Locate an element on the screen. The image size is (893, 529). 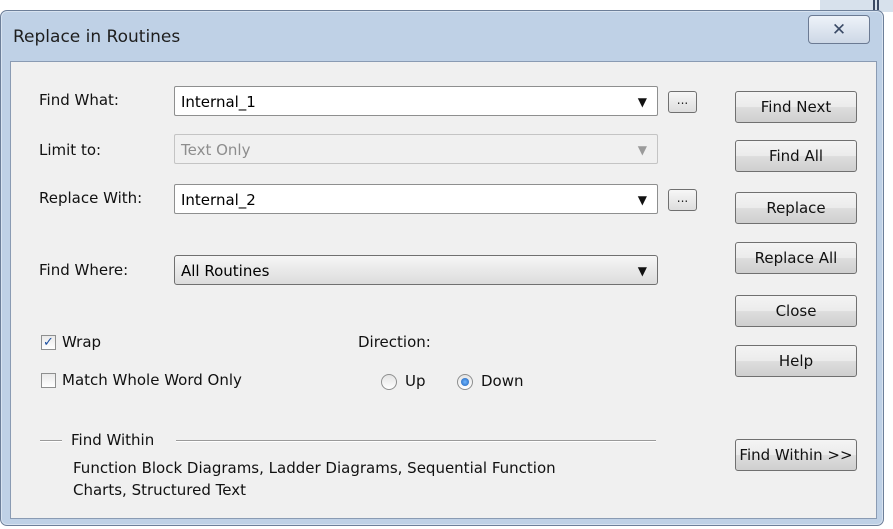
find-within-text-line2: Charts, Structured Text is located at coordinates (159, 490).